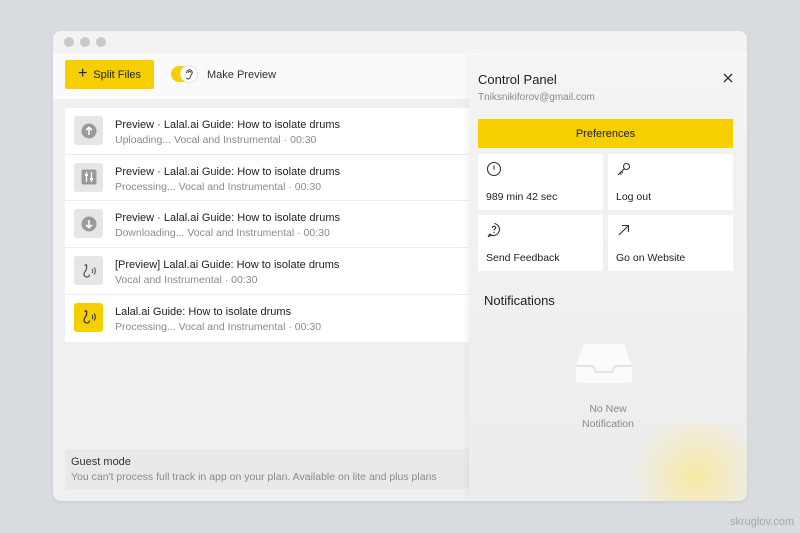 This screenshot has width=800, height=533. I want to click on preferences-button: Preferences, so click(605, 133).